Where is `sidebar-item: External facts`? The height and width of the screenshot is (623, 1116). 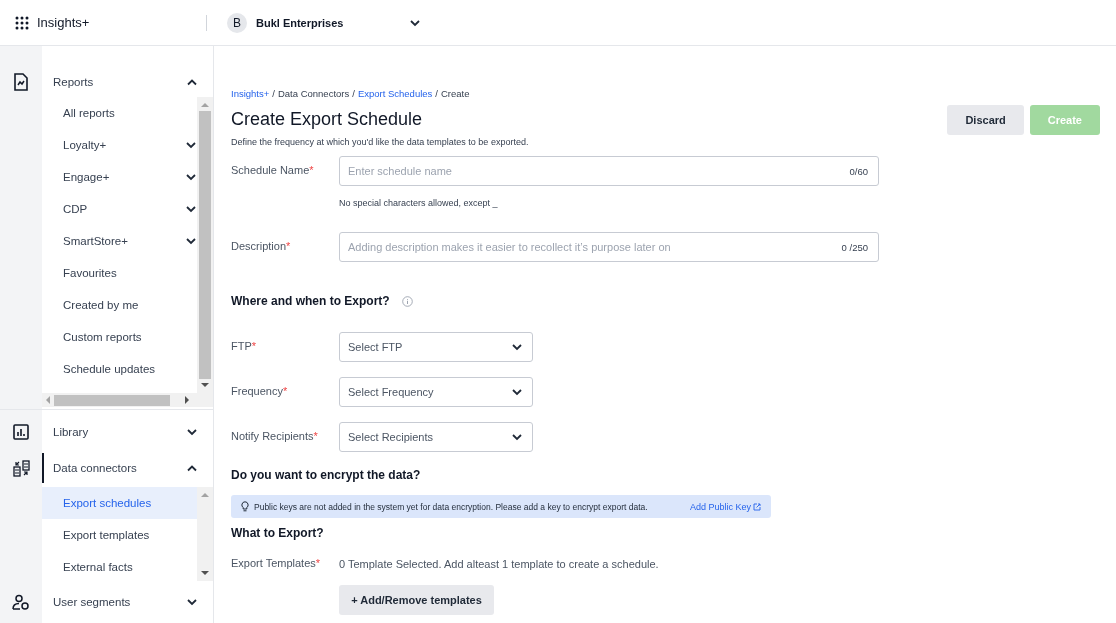 sidebar-item: External facts is located at coordinates (119, 566).